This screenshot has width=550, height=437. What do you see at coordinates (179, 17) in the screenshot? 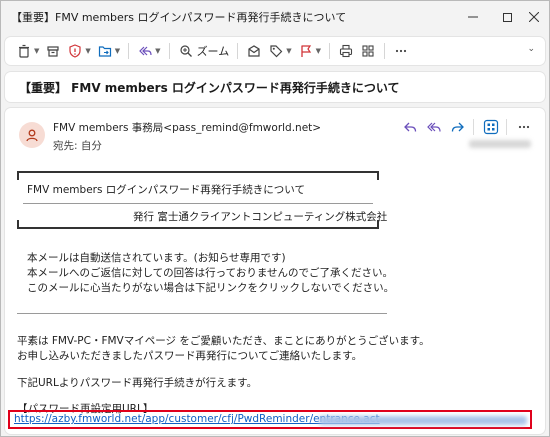
I see `window-title: 【重要】FMV members ログインパスワード再発行手続きについて` at bounding box center [179, 17].